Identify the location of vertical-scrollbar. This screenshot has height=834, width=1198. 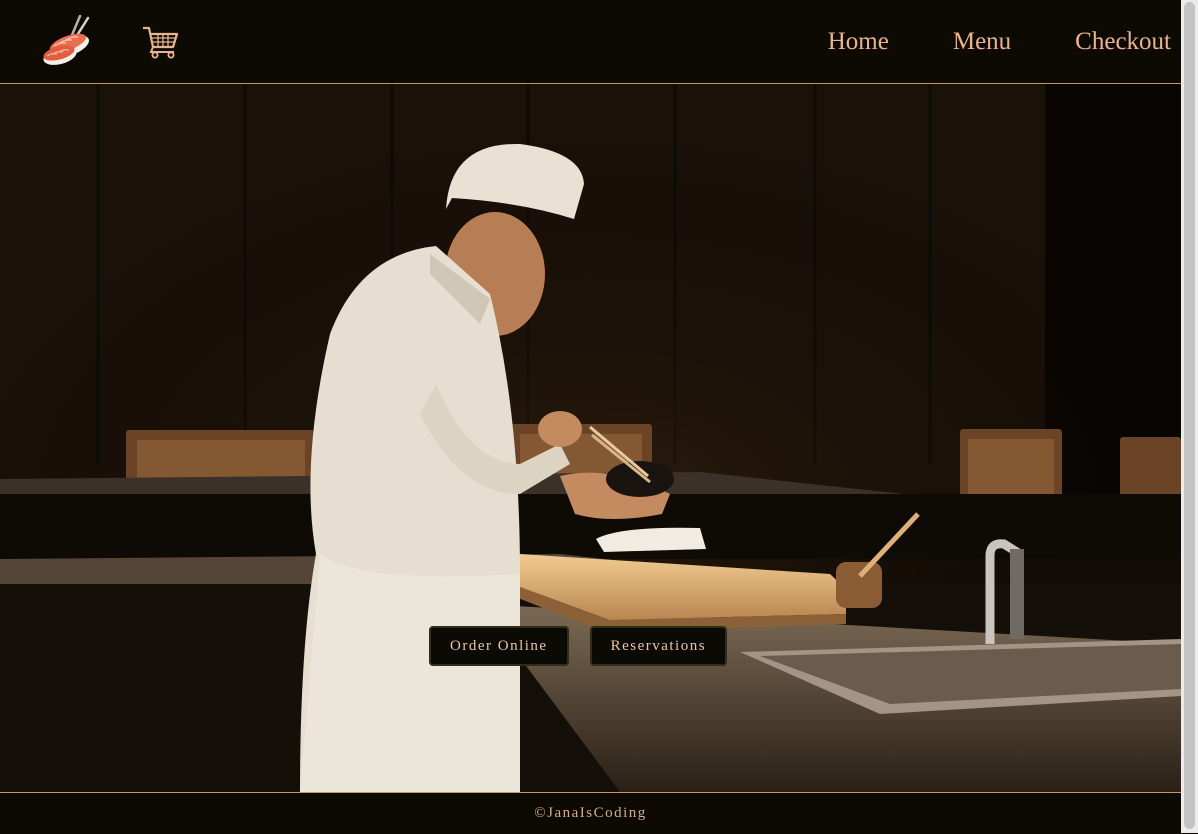
(1189, 416).